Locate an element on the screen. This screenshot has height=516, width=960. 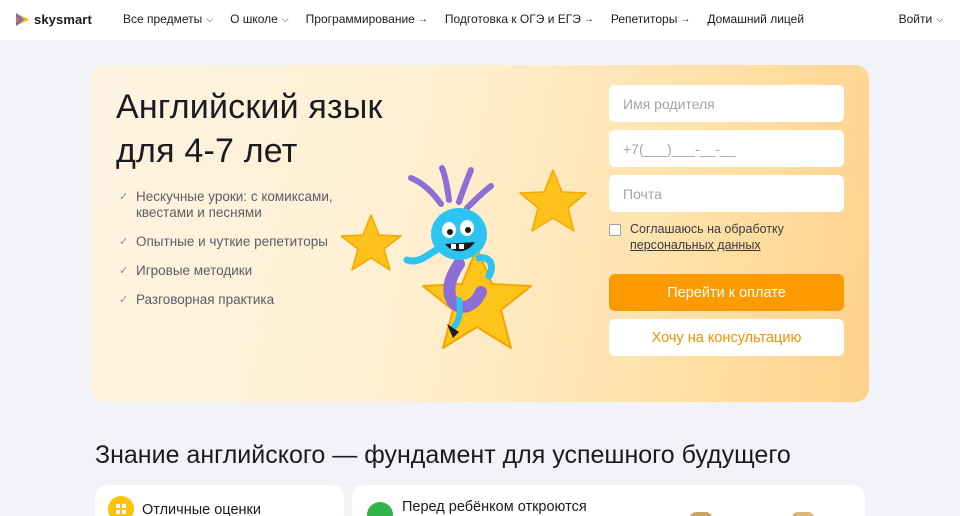
go-to-payment-button: Перейти к оплате is located at coordinates (726, 292).